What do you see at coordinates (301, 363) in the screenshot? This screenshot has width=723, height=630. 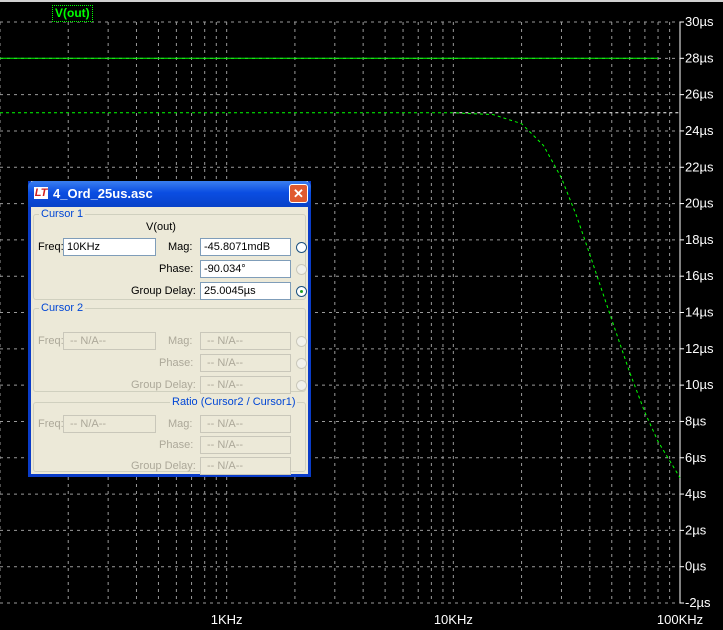 I see `cursor2-phase-radio` at bounding box center [301, 363].